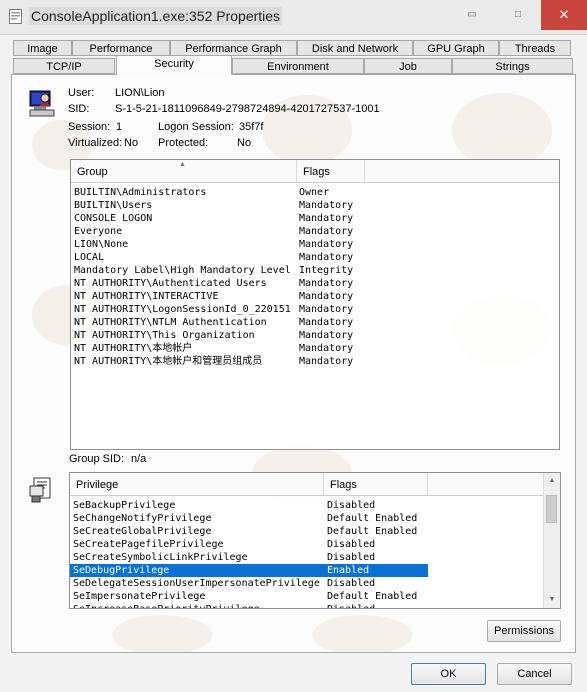 The height and width of the screenshot is (692, 587). What do you see at coordinates (249, 570) in the screenshot?
I see `privilege-row: SeDebugPrivilege Enabled` at bounding box center [249, 570].